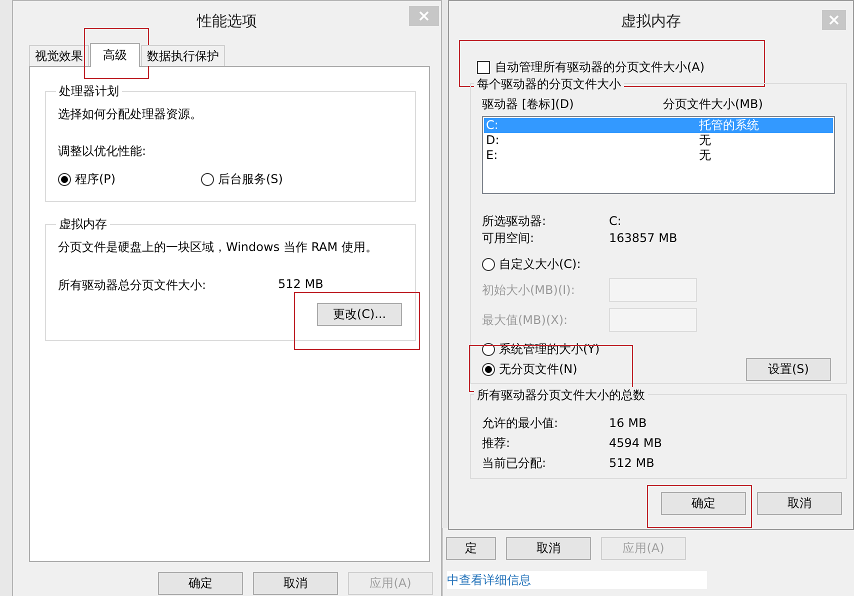 The width and height of the screenshot is (854, 596). What do you see at coordinates (89, 91) in the screenshot?
I see `group-title: 处理器计划` at bounding box center [89, 91].